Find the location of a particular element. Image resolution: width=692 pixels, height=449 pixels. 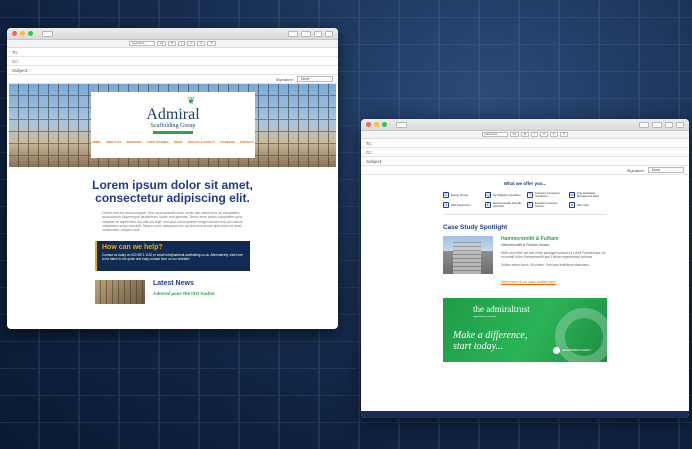

offer-label: Trained & Competent Operatives is located at coordinates (547, 195).